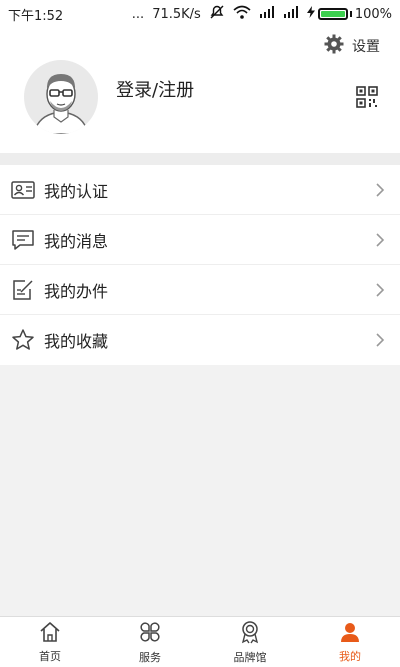 The image size is (400, 667). What do you see at coordinates (23, 240) in the screenshot?
I see `message-icon` at bounding box center [23, 240].